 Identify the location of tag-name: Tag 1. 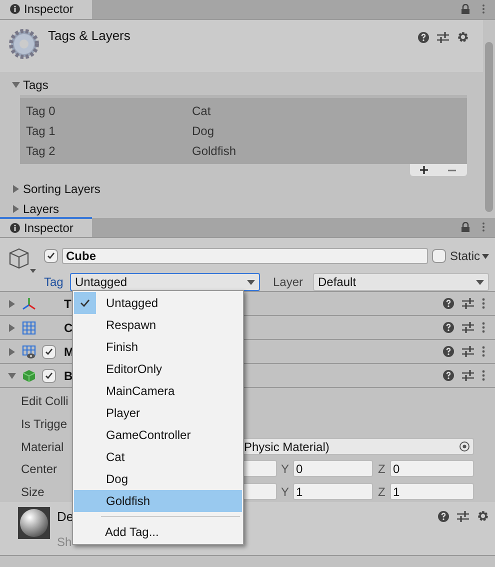
(41, 131).